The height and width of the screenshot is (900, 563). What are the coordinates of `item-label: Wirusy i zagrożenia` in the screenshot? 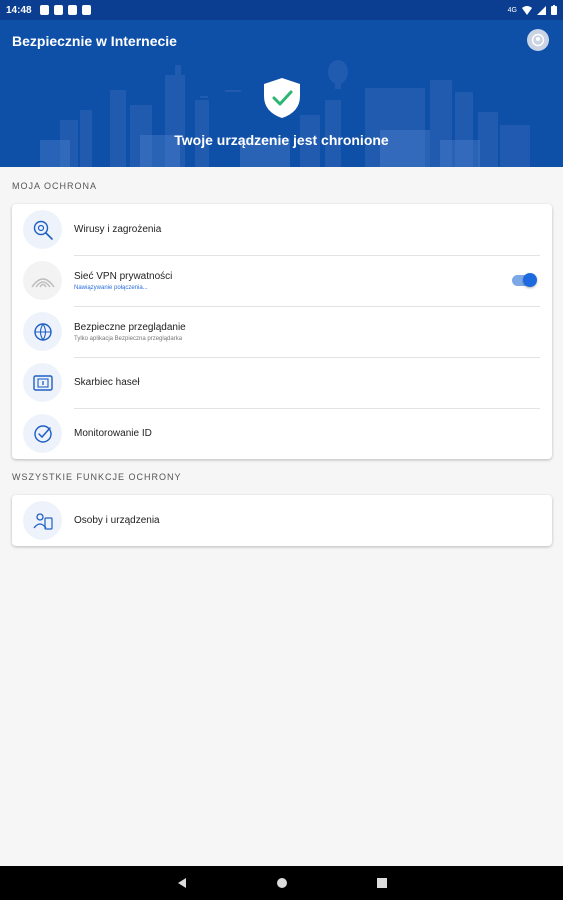 It's located at (118, 229).